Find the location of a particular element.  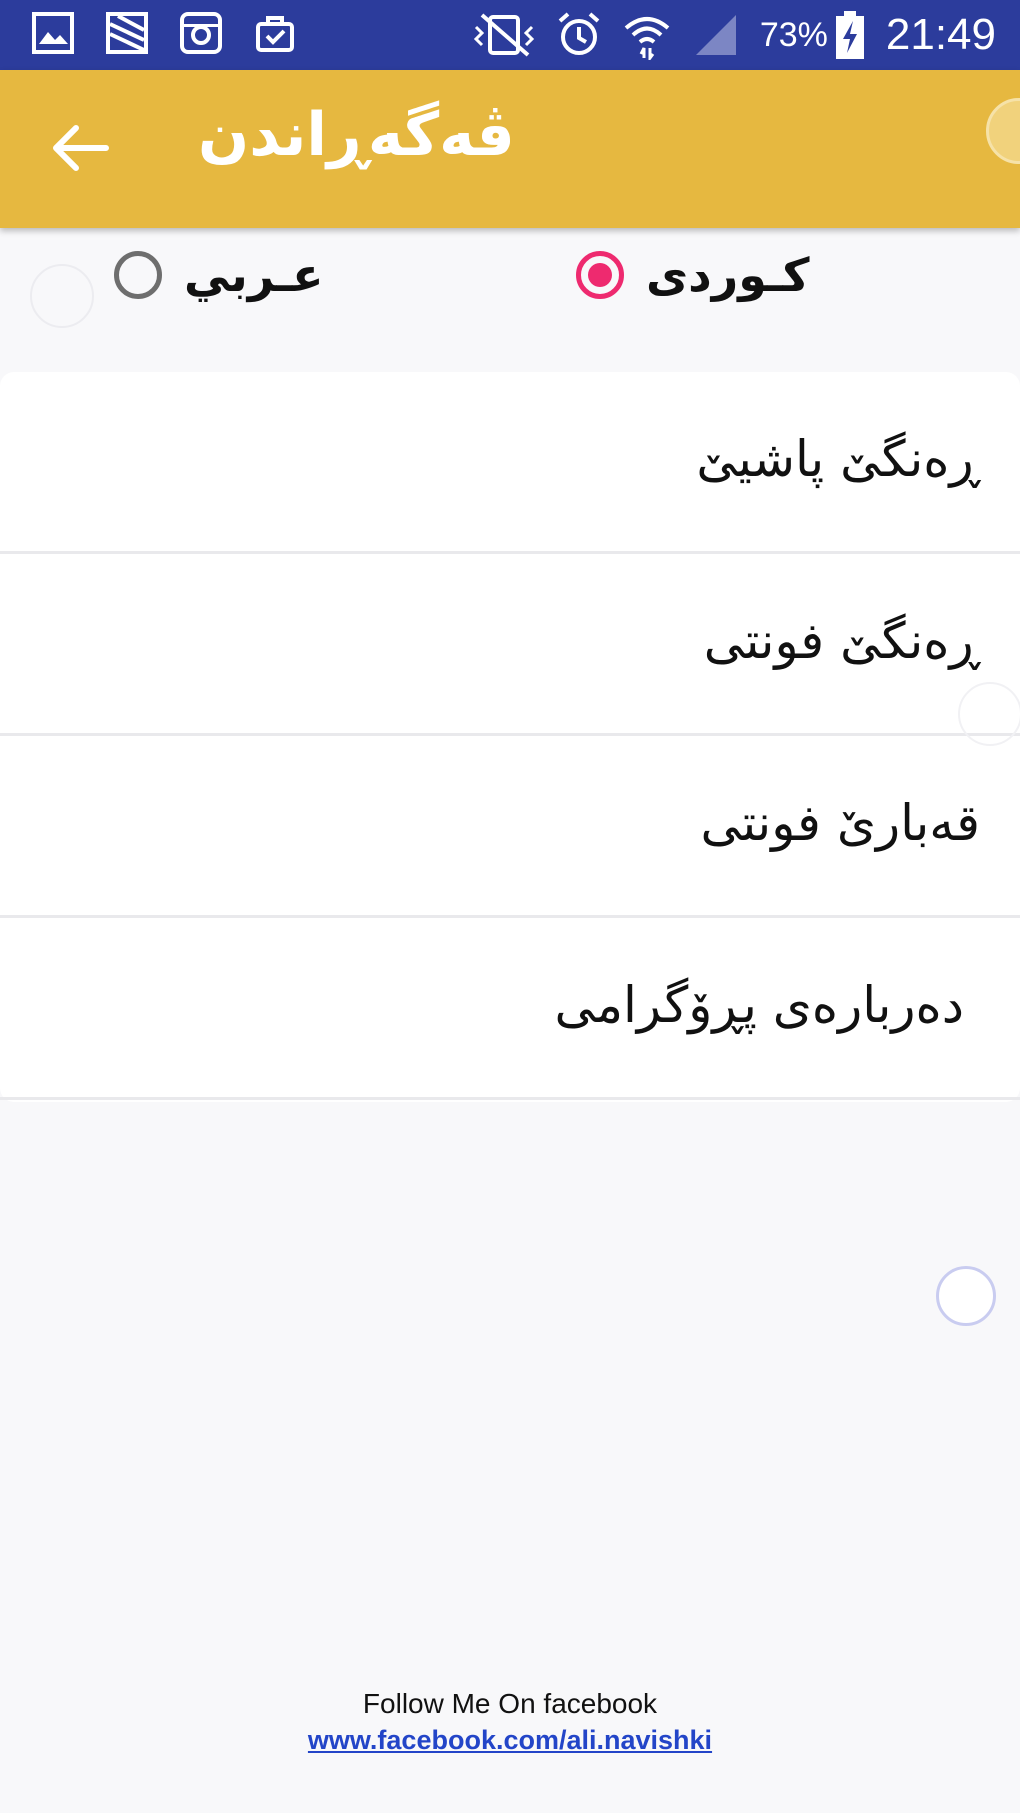

back-button is located at coordinates (80, 148).